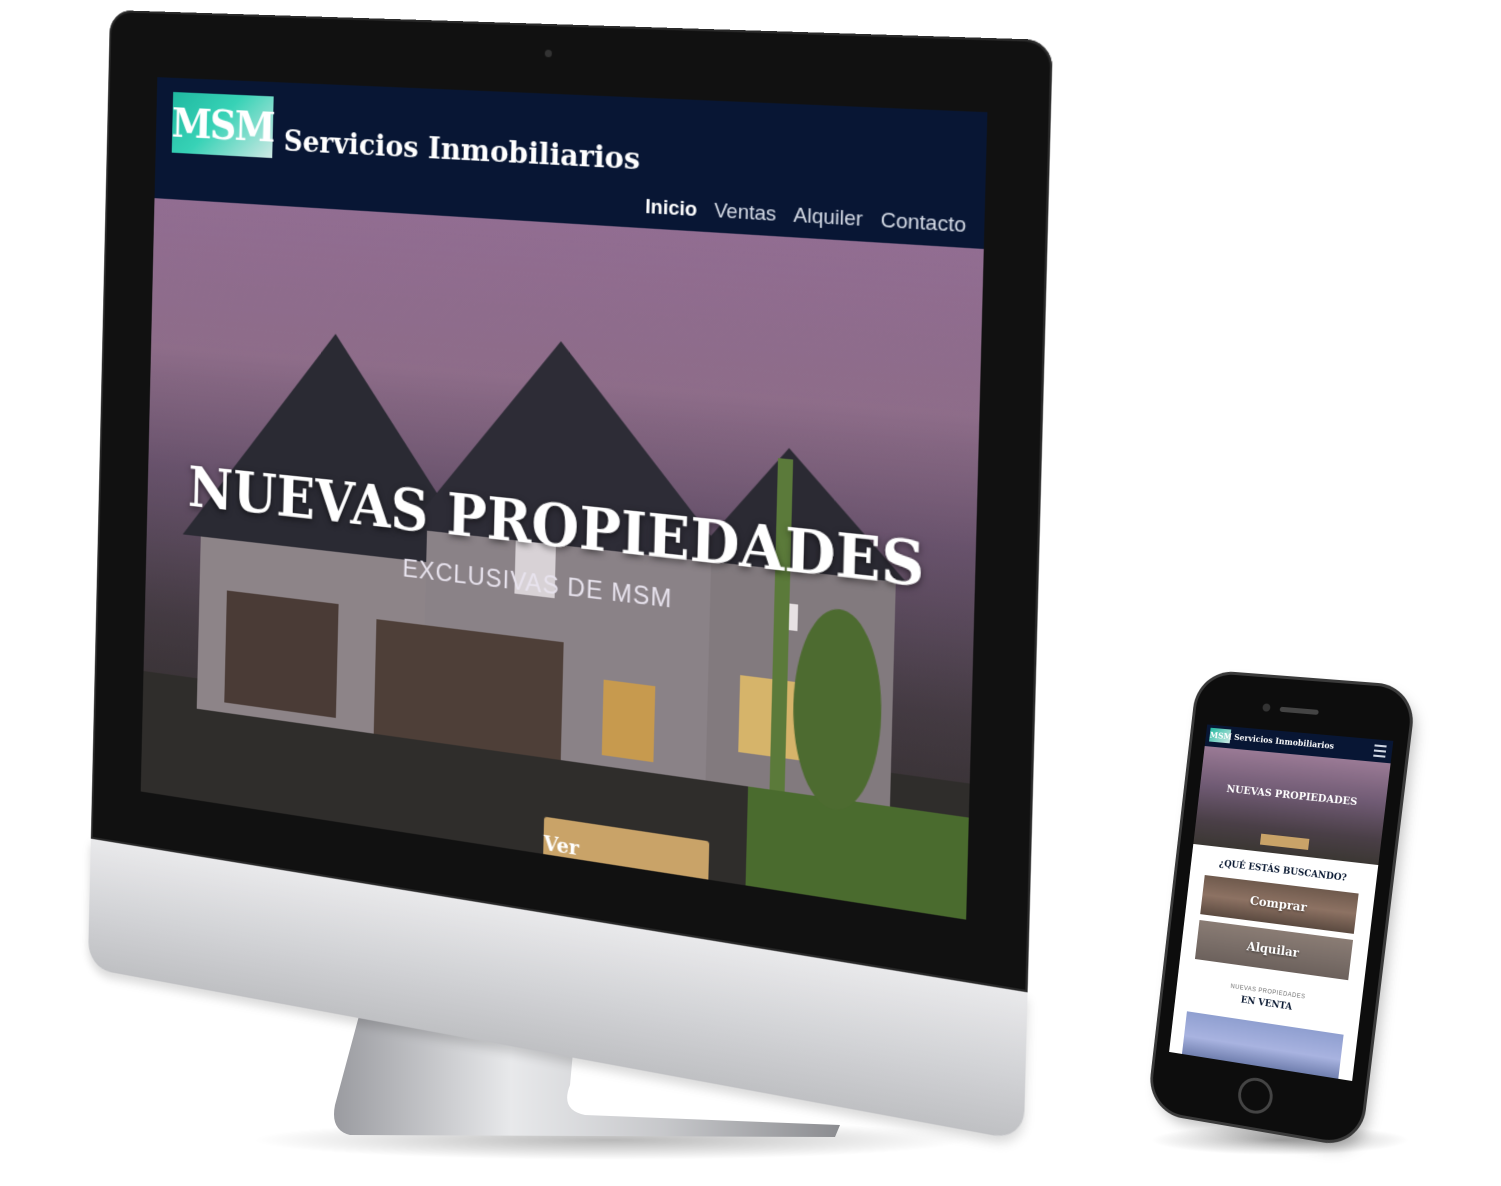 This screenshot has width=1501, height=1186. What do you see at coordinates (828, 218) in the screenshot?
I see `nav-alquiler: Alquiler` at bounding box center [828, 218].